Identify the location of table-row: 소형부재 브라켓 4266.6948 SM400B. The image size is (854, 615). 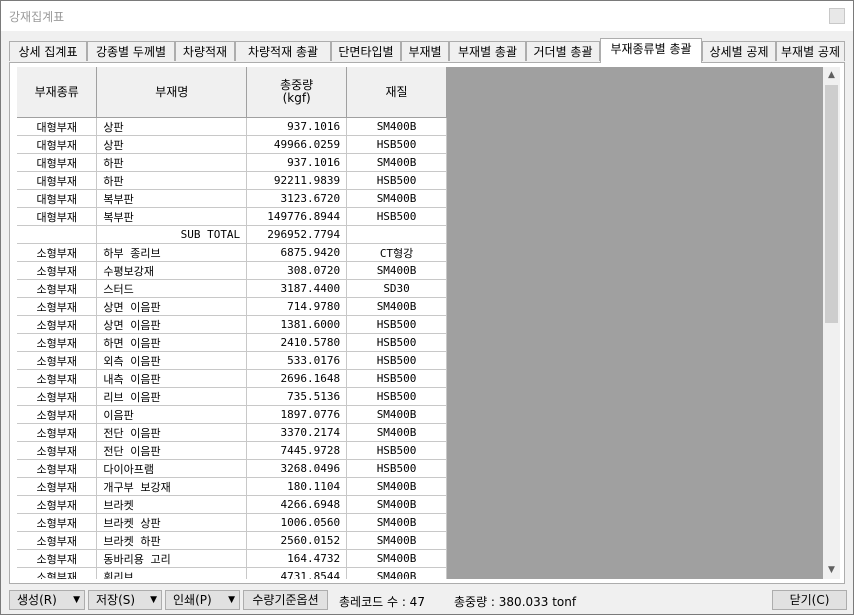
(232, 504).